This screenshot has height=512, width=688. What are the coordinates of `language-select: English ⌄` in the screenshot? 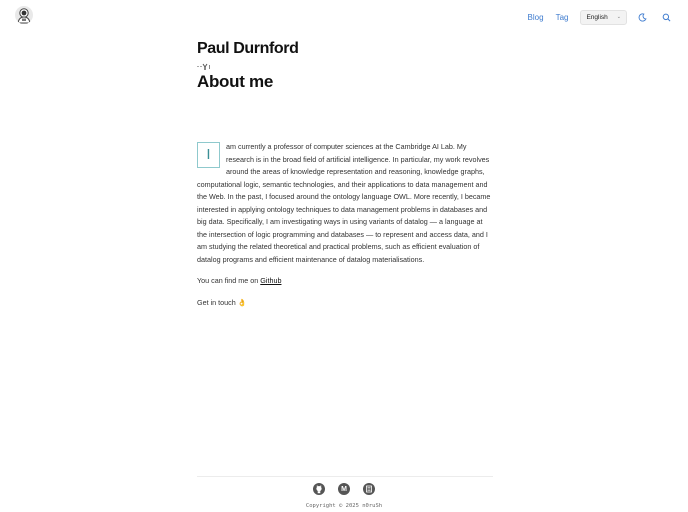 It's located at (603, 17).